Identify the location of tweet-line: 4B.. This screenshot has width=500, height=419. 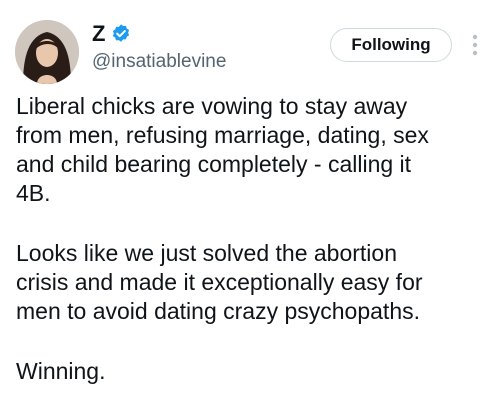
(33, 193).